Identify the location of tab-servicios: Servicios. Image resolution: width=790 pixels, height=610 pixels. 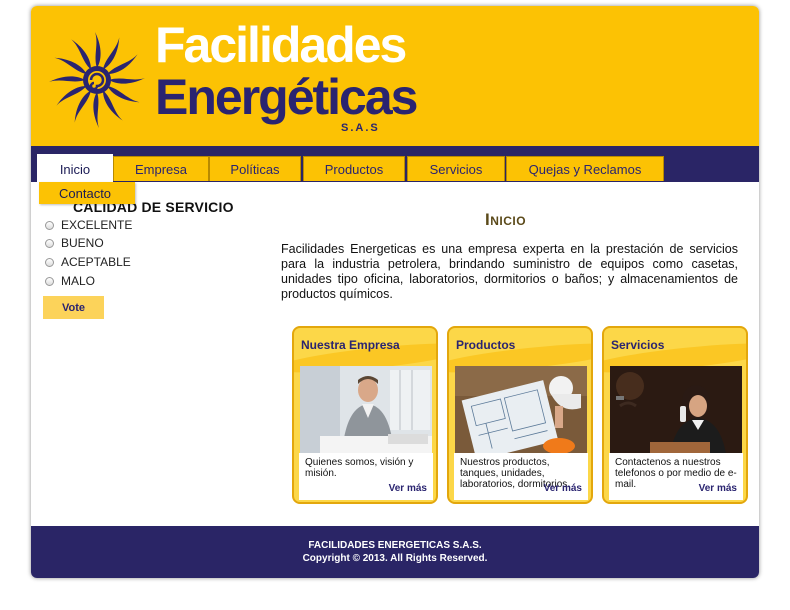
(456, 168).